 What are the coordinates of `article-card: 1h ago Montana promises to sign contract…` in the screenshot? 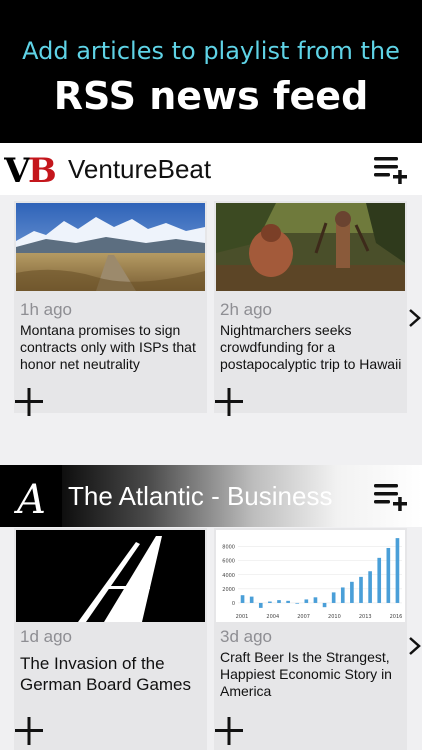 It's located at (110, 308).